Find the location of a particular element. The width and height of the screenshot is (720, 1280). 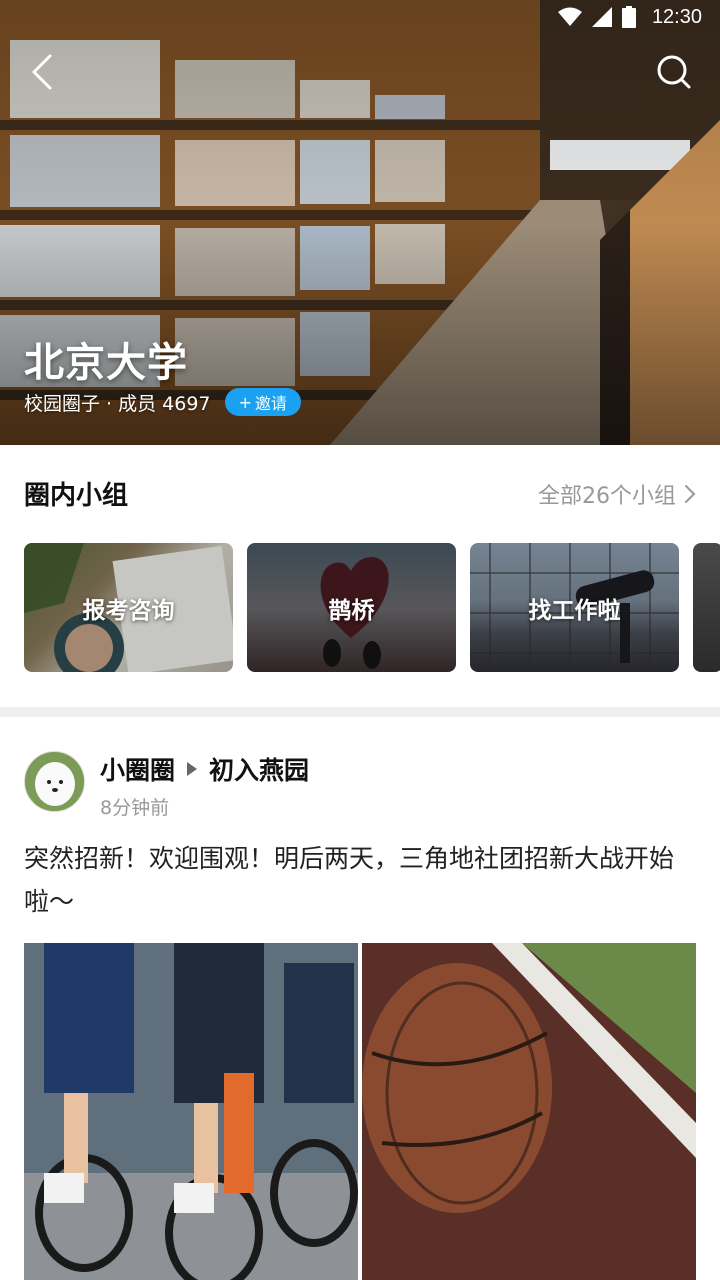

plus-icon: + is located at coordinates (245, 402).